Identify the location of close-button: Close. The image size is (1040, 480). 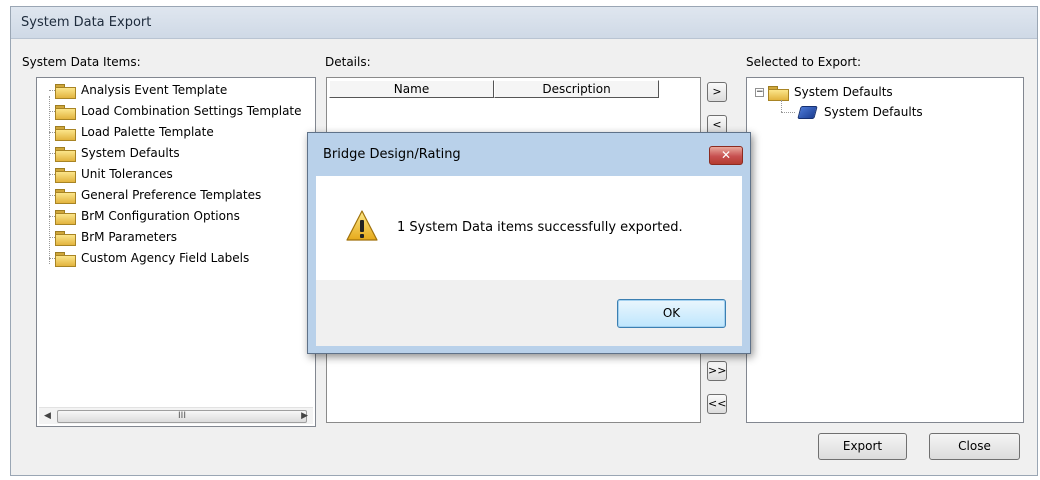
(974, 446).